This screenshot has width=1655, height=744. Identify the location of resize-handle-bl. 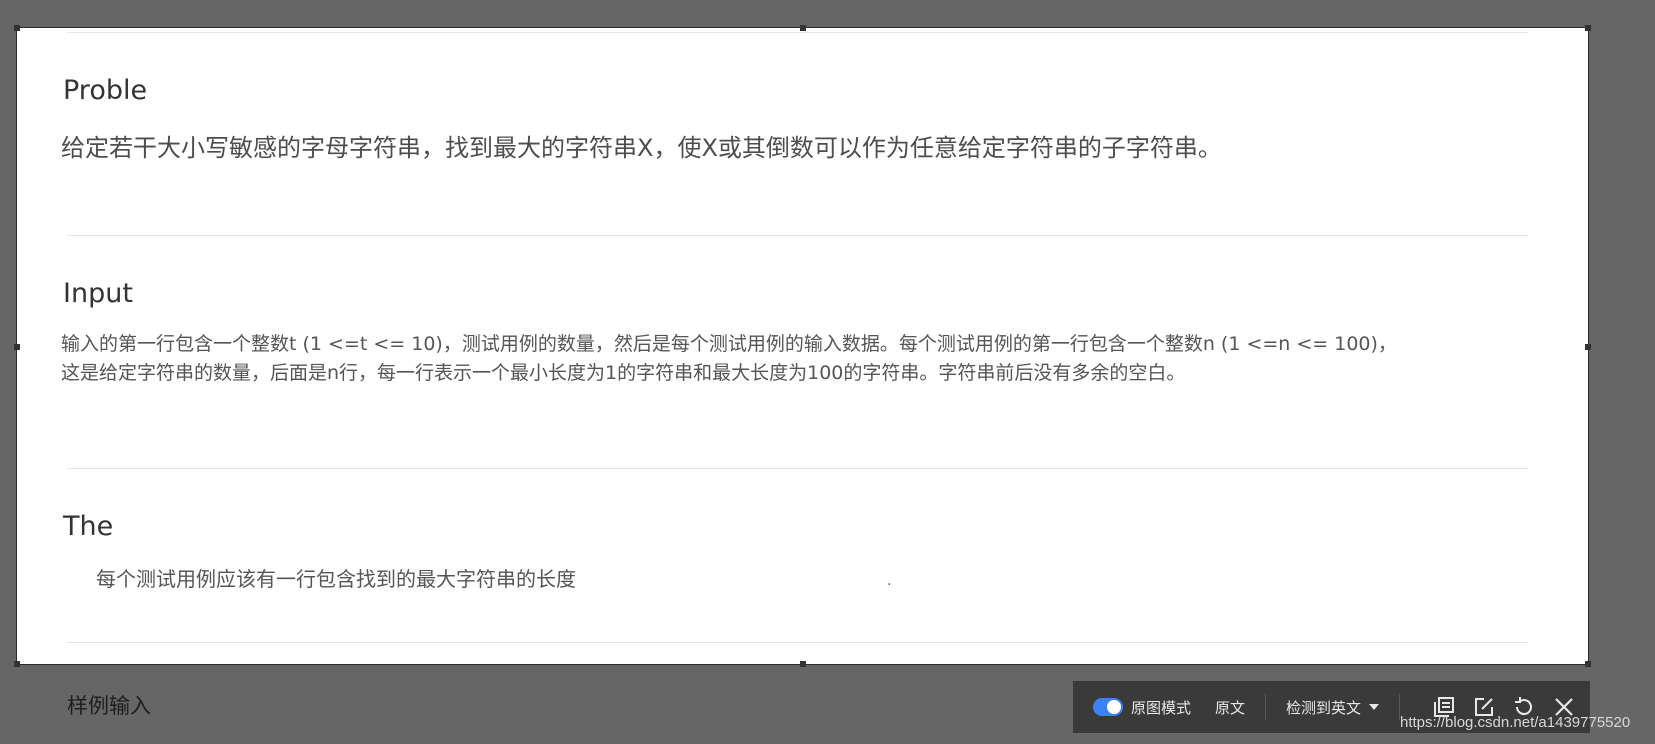
(17, 664).